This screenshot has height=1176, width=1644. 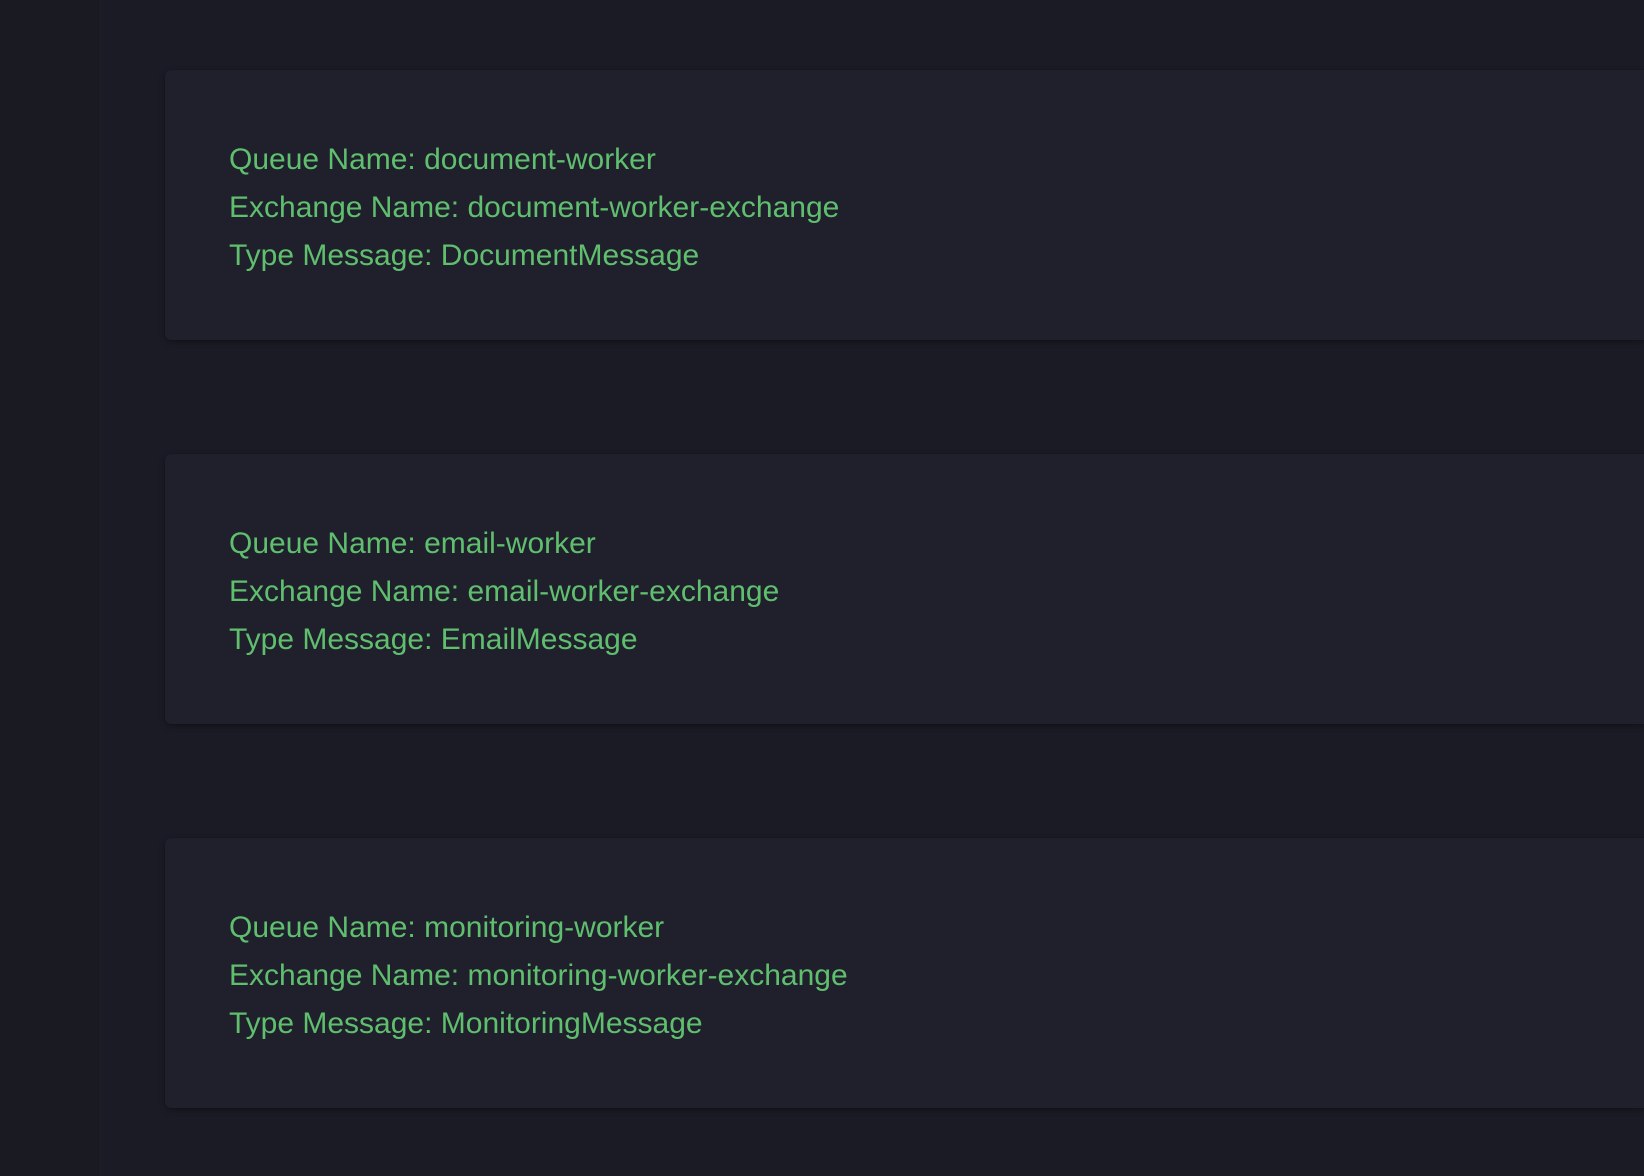 What do you see at coordinates (447, 927) in the screenshot?
I see `queue-name: Queue Name: monitoring-worker` at bounding box center [447, 927].